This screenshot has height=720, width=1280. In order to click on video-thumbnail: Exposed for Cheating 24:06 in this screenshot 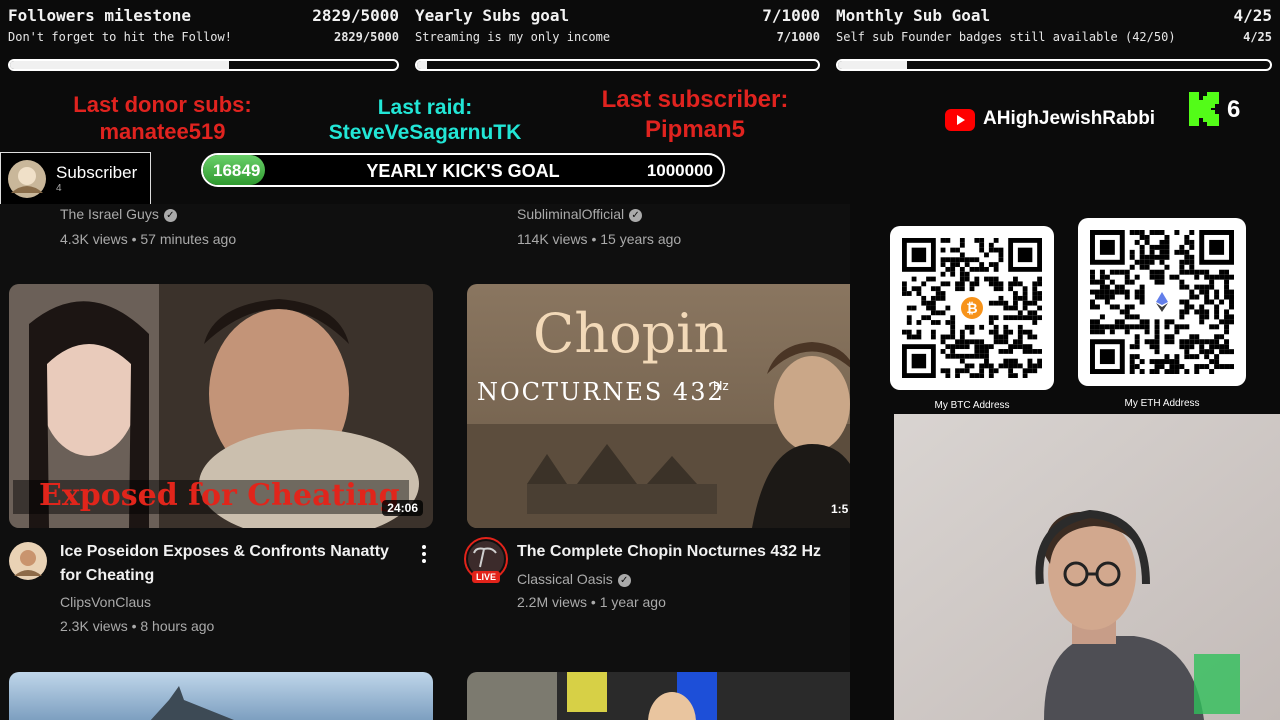, I will do `click(221, 406)`.